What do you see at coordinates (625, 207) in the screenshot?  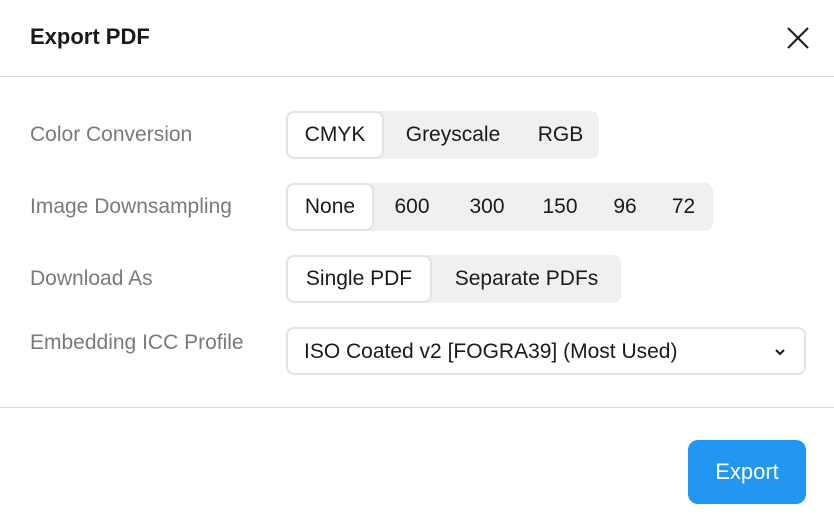 I see `downsampling-option-96: 96` at bounding box center [625, 207].